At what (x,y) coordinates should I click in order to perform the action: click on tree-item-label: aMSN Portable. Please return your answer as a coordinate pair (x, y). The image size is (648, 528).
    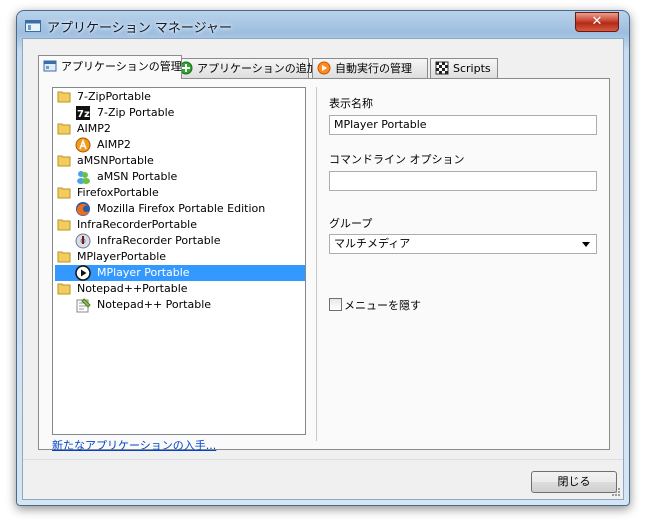
    Looking at the image, I should click on (137, 176).